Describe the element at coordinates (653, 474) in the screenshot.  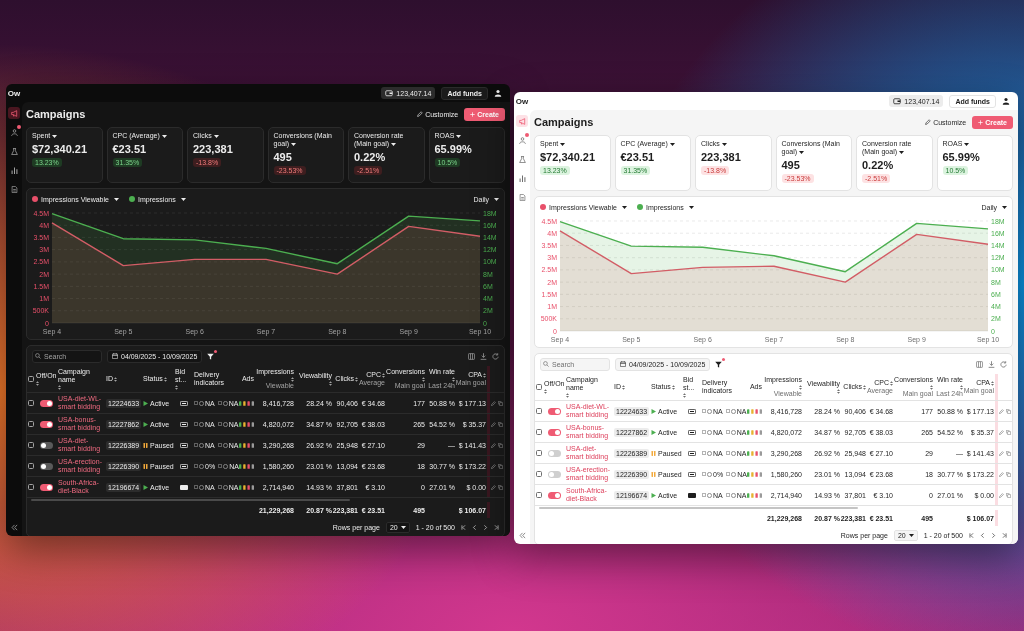
I see `pause-icon` at that location.